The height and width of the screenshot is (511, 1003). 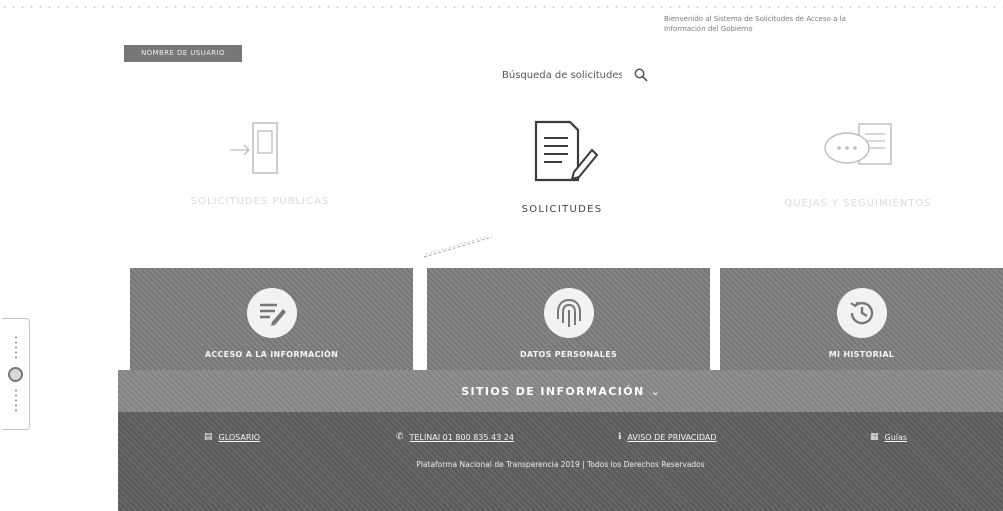 I want to click on footer-link-glosario: ▤ GLOSARIO, so click(x=232, y=437).